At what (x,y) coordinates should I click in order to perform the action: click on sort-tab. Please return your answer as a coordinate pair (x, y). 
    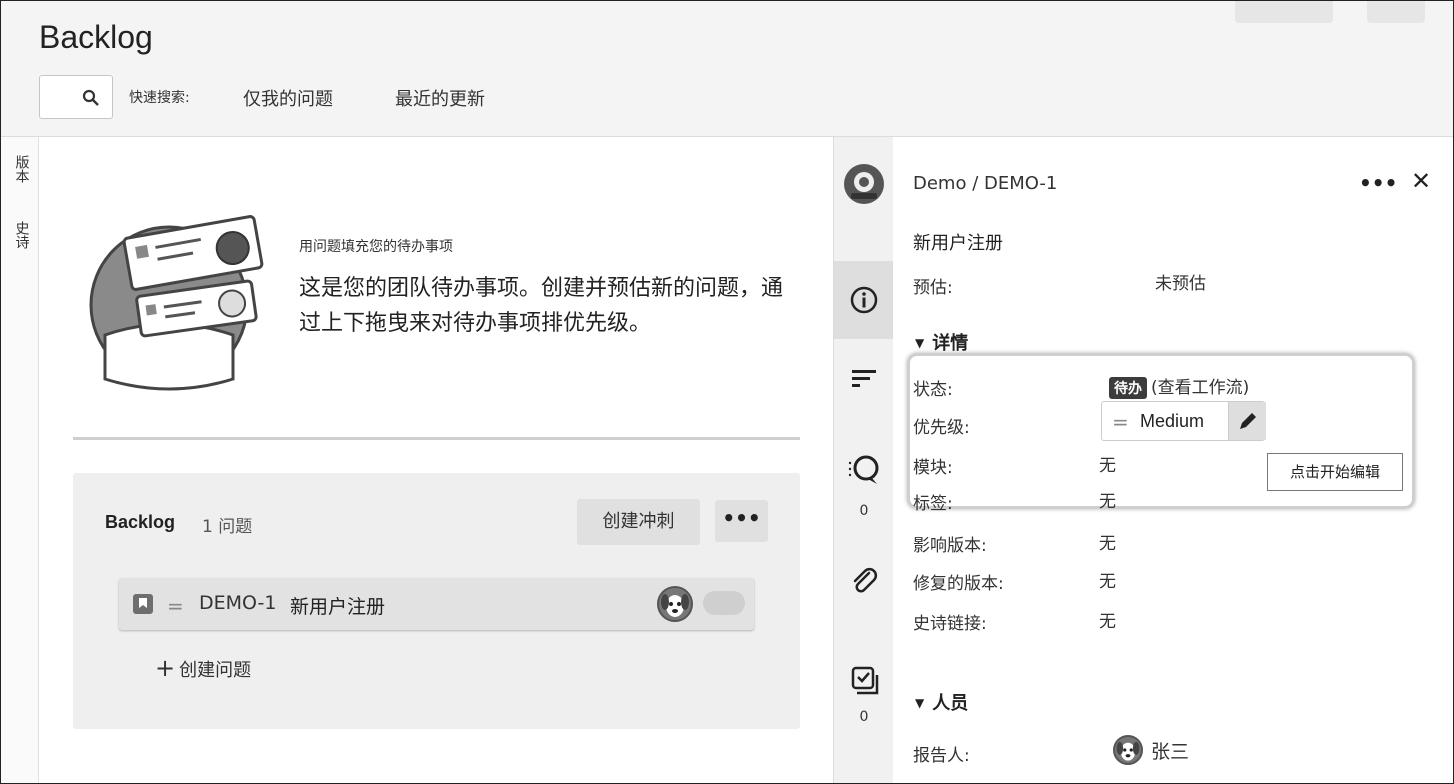
    Looking at the image, I should click on (864, 383).